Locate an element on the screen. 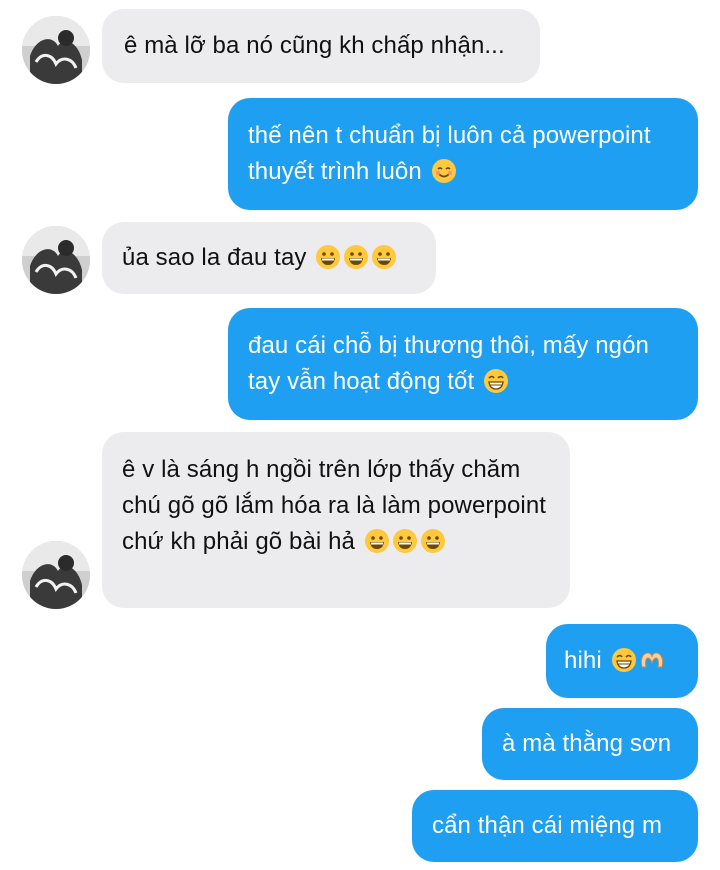 This screenshot has width=720, height=870. message-bubble-outgoing: cẩn thận cái miệng m is located at coordinates (555, 826).